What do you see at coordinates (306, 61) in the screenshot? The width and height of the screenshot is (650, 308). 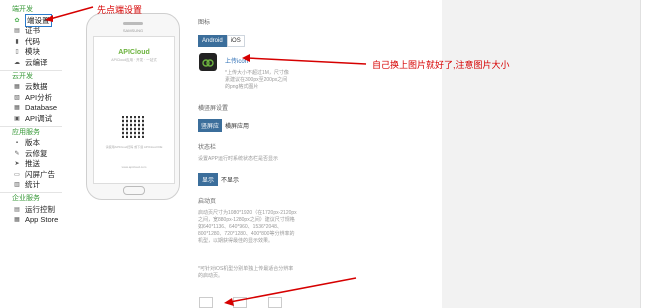 I see `arrow-to-icon` at bounding box center [306, 61].